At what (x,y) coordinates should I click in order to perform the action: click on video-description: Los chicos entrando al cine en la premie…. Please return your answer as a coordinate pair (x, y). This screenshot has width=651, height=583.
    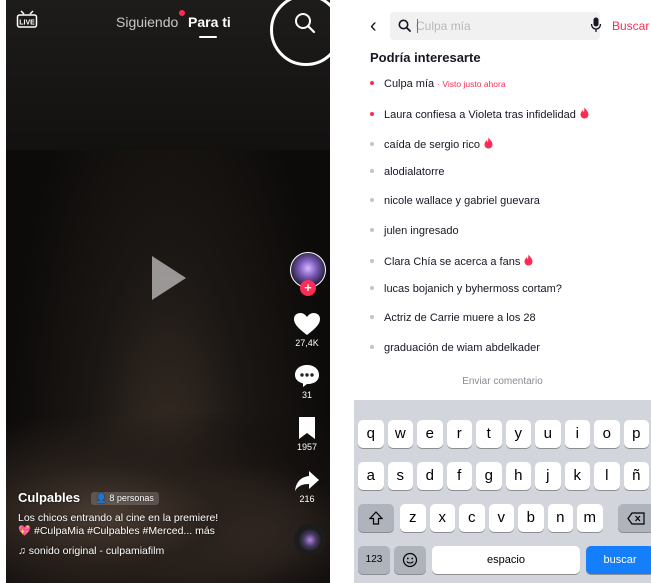
    Looking at the image, I should click on (153, 525).